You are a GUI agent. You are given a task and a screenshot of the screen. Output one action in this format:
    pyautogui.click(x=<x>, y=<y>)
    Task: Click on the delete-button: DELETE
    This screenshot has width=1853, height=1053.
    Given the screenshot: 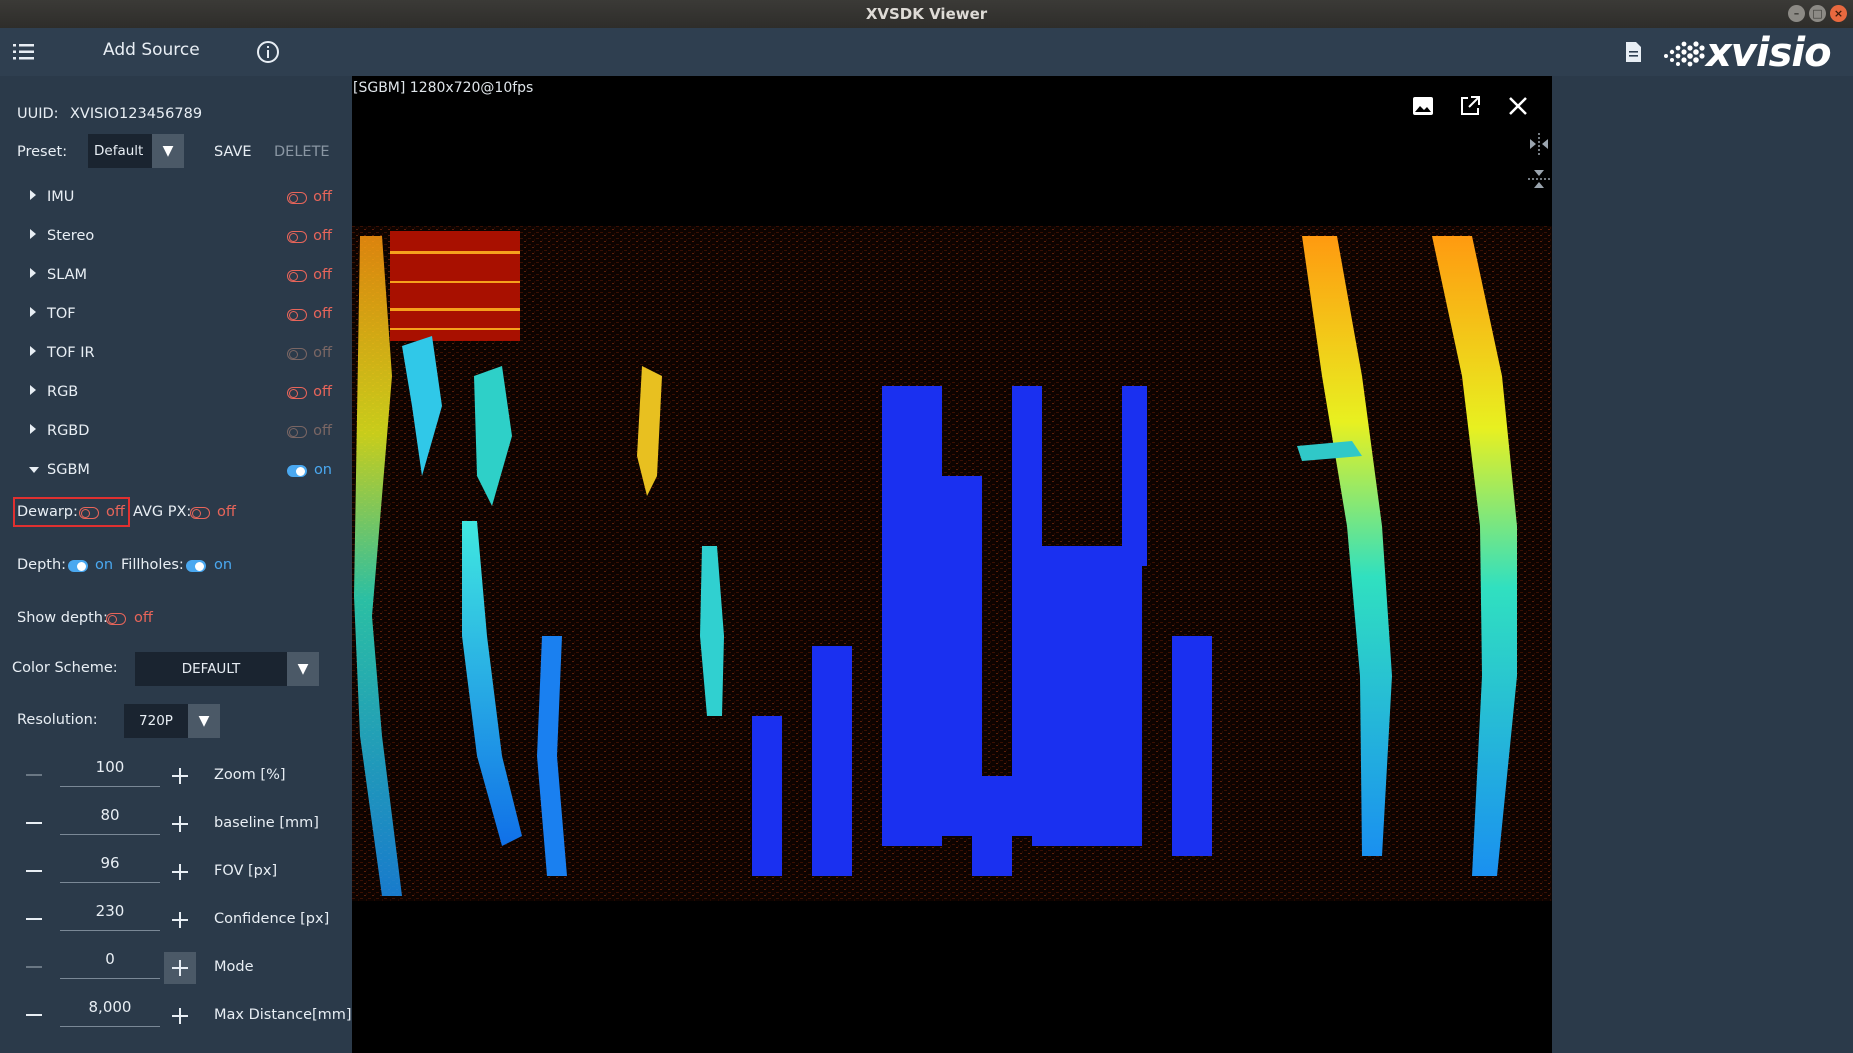 What is the action you would take?
    pyautogui.click(x=302, y=152)
    